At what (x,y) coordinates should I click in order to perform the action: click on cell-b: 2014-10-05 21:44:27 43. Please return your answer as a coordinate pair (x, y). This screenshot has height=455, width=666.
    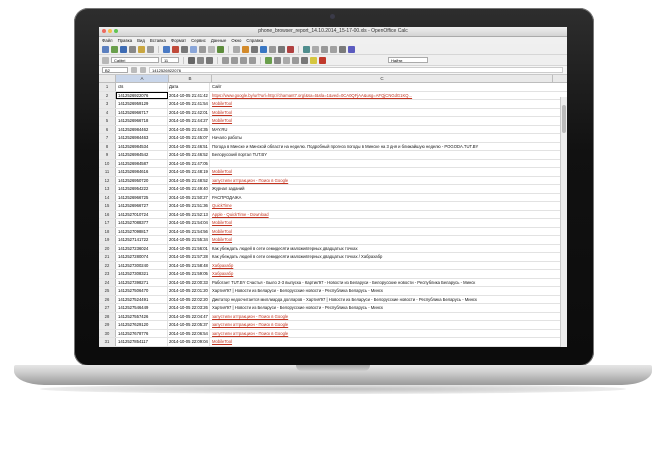
    Looking at the image, I should click on (189, 121).